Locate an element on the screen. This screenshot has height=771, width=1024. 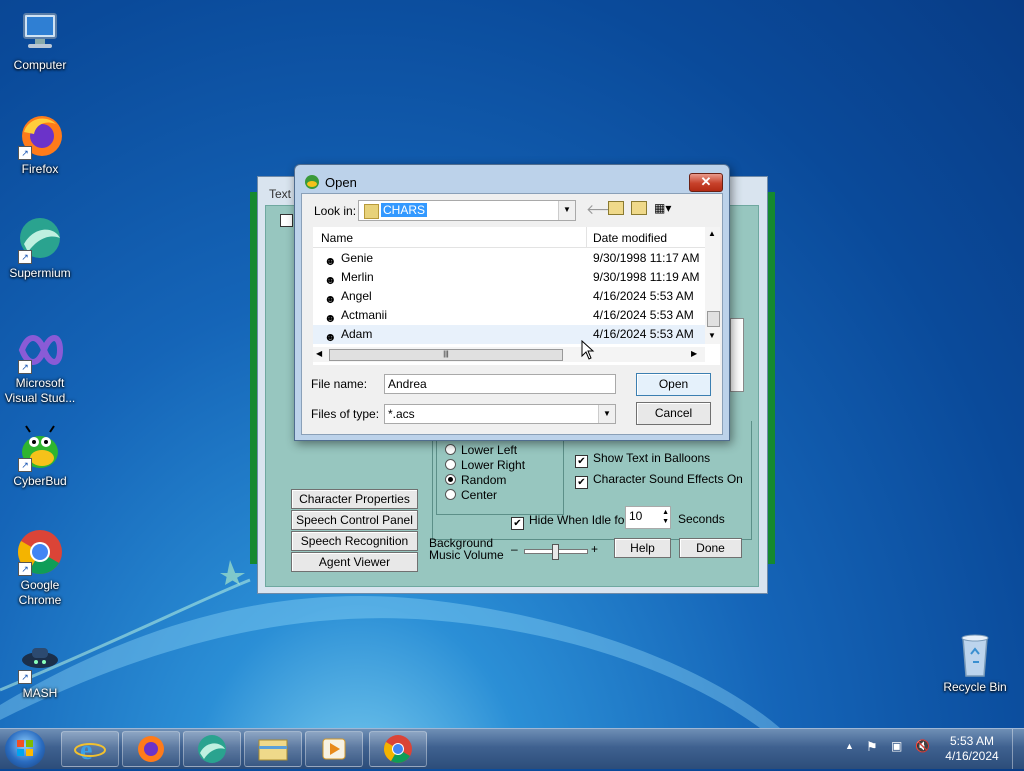
desktop-icon-label: Computer is located at coordinates (40, 65).